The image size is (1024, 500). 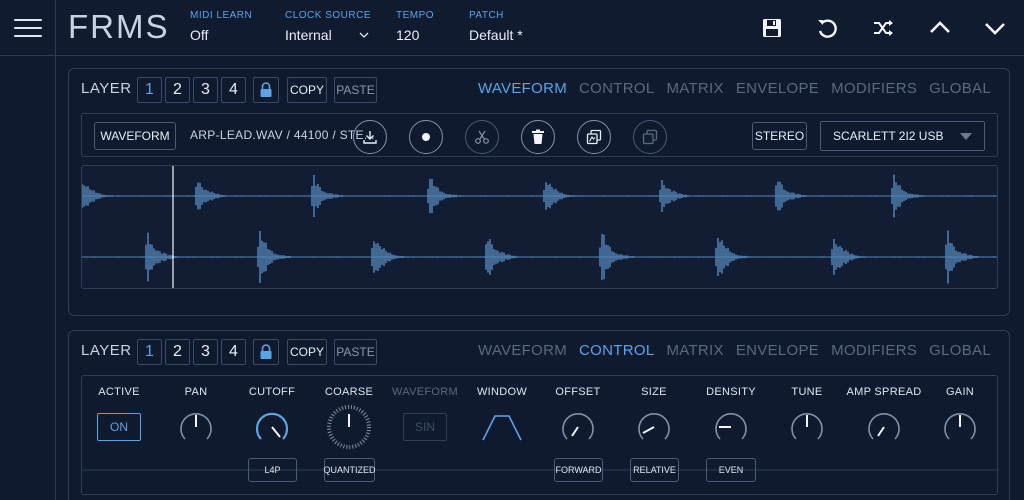 What do you see at coordinates (966, 136) in the screenshot?
I see `caret-down-icon` at bounding box center [966, 136].